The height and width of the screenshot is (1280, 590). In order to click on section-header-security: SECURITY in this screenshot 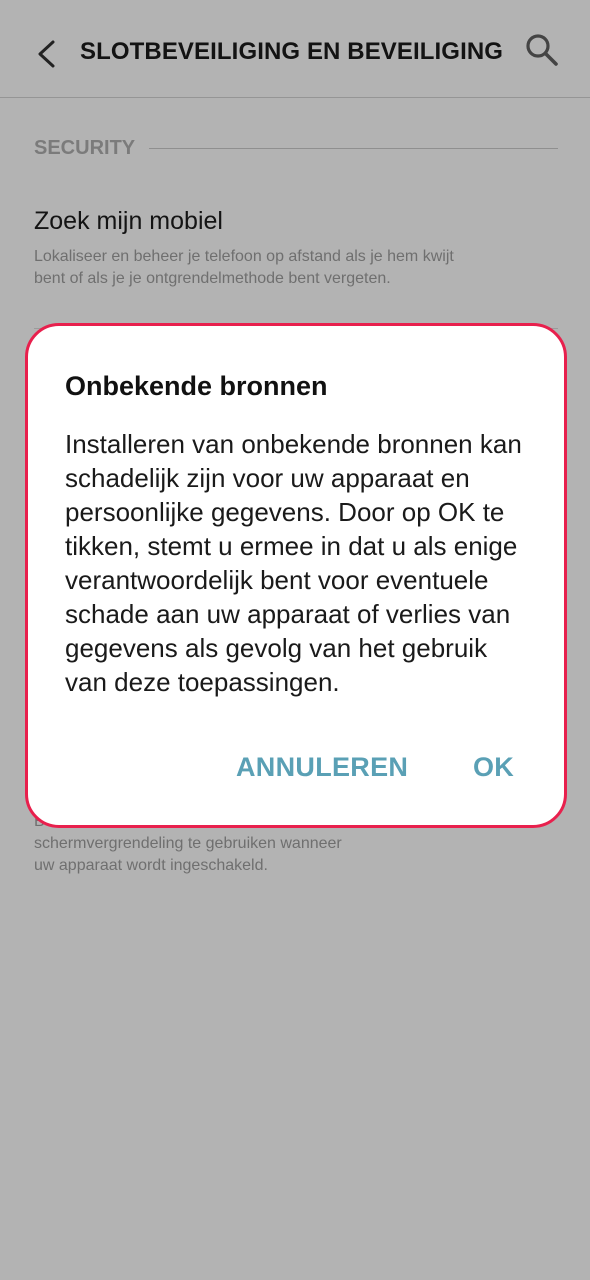, I will do `click(296, 148)`.